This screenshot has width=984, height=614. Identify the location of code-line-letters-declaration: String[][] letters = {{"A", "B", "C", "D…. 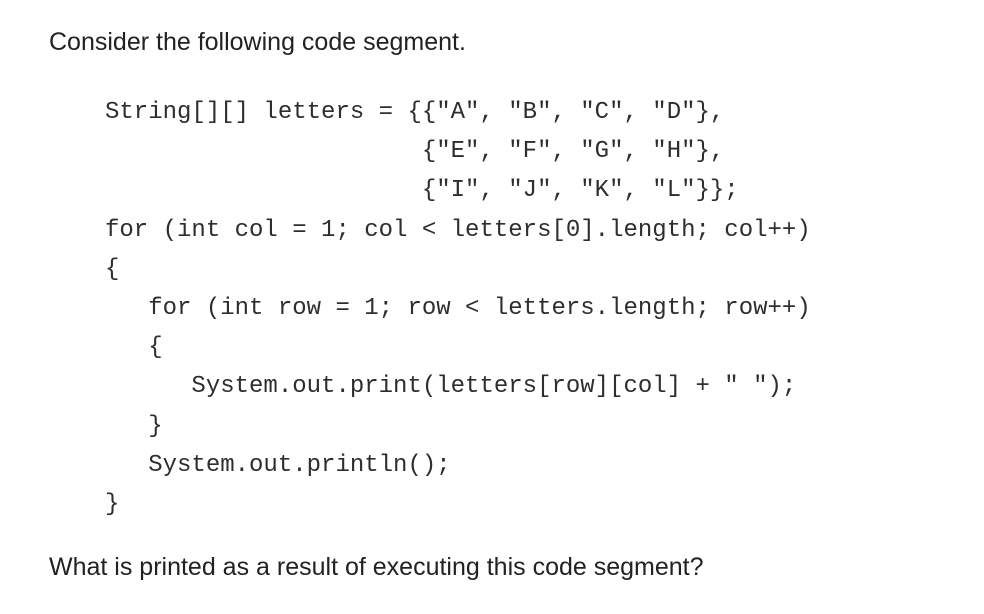
(415, 112).